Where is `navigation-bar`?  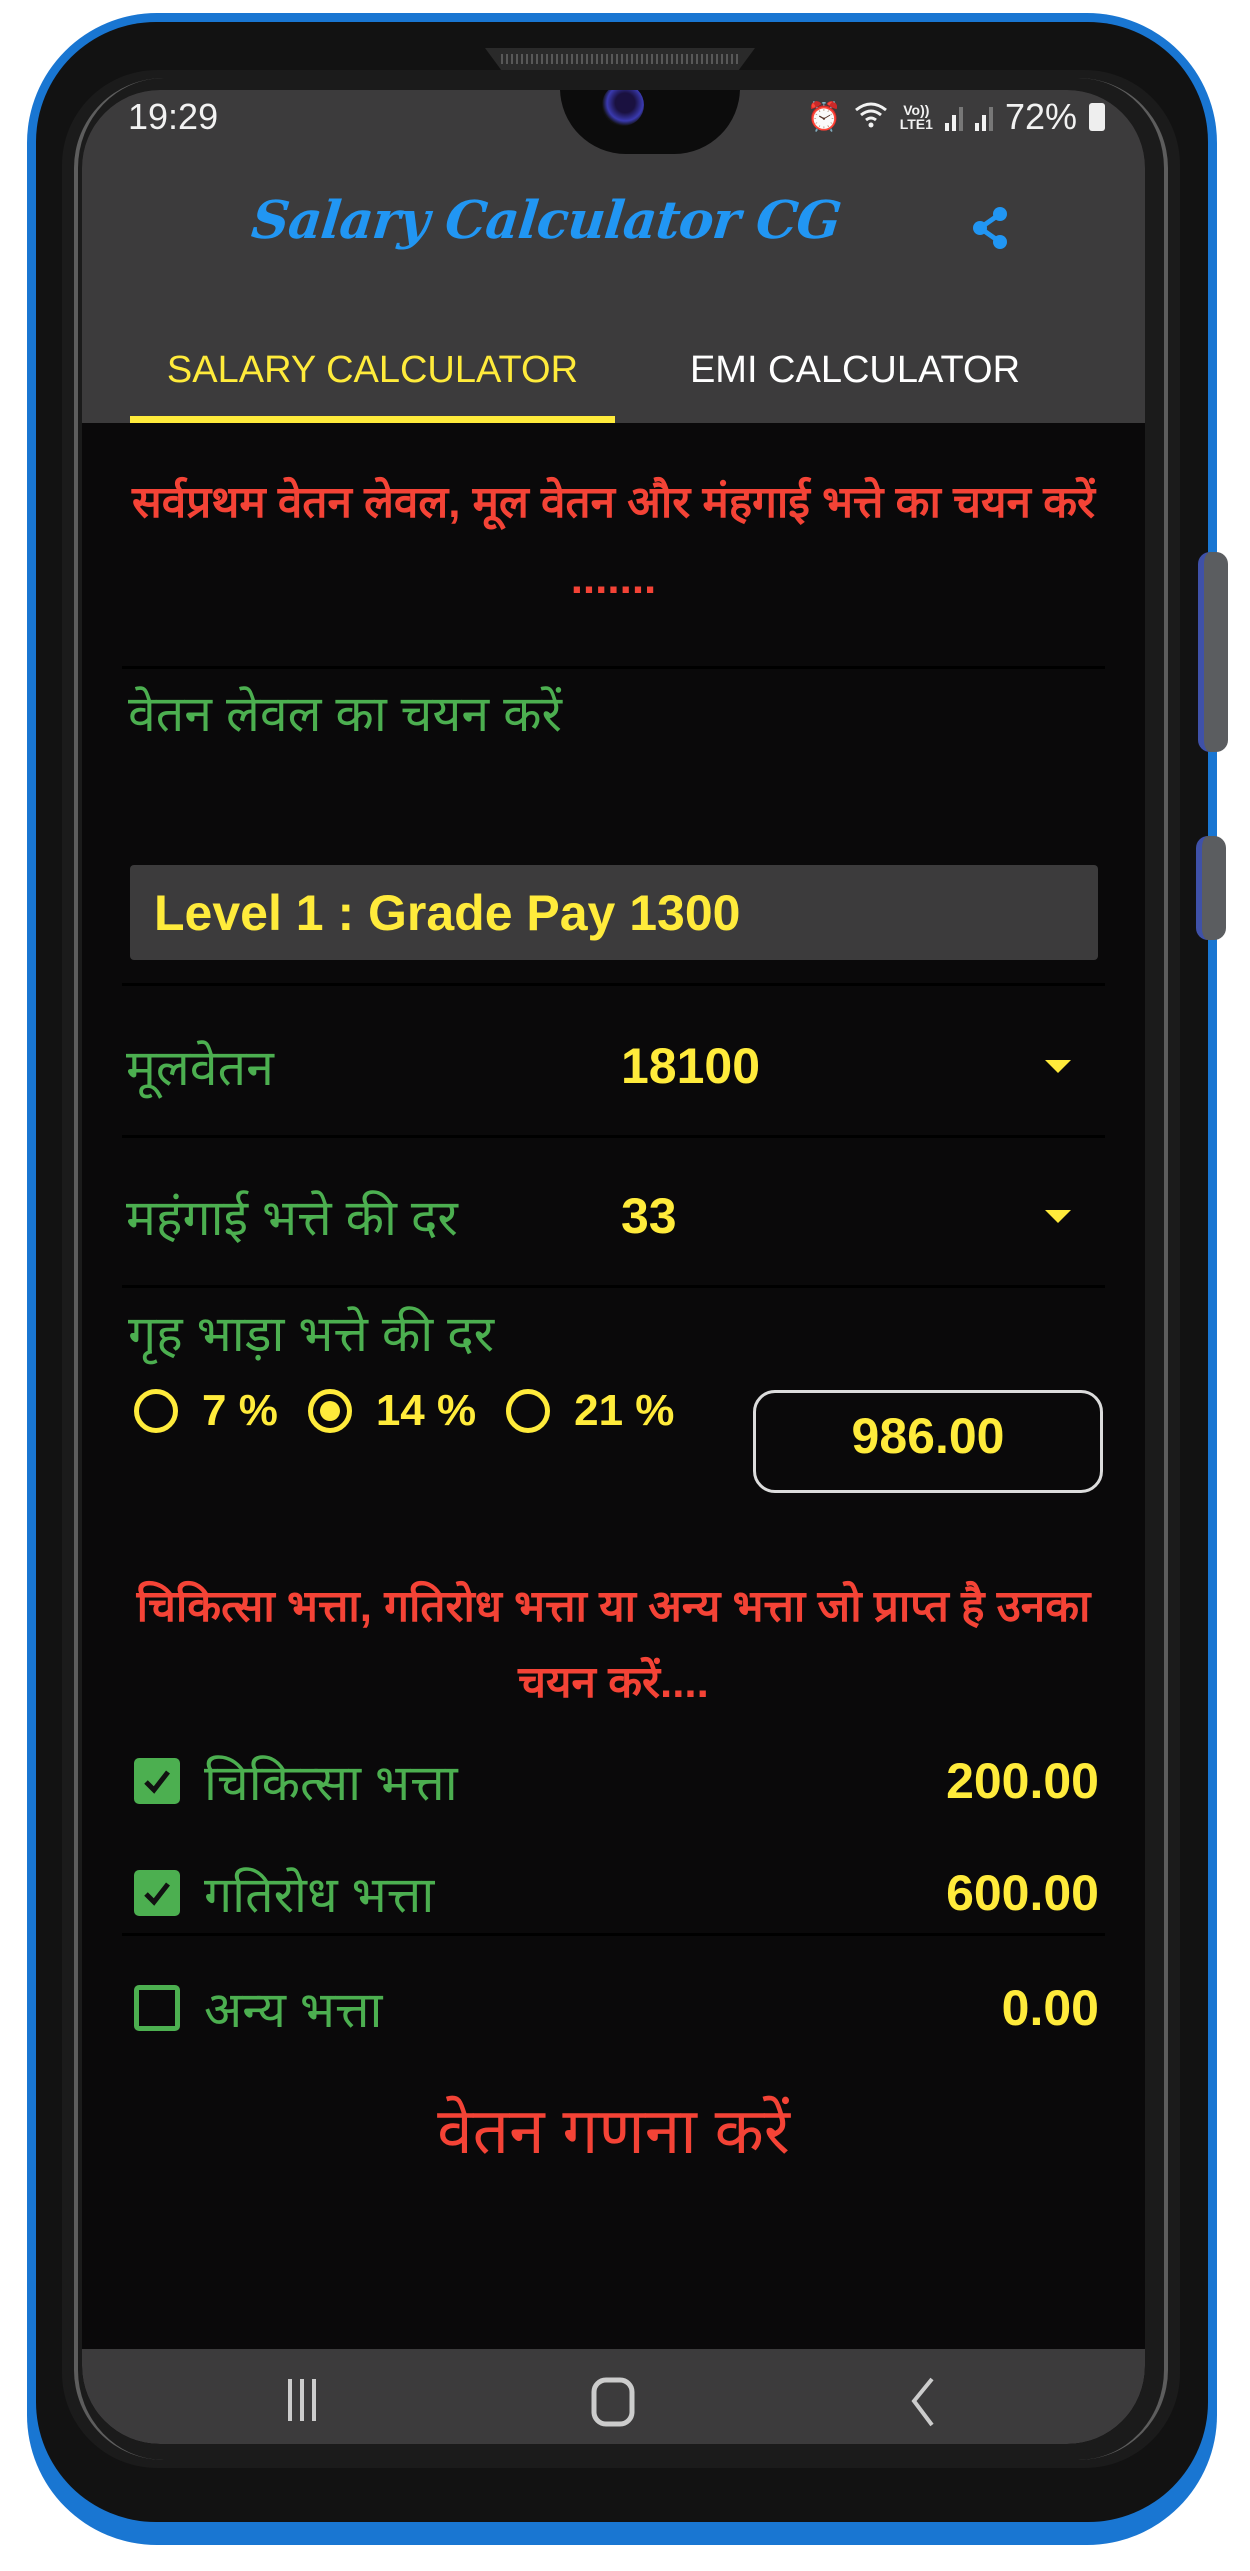 navigation-bar is located at coordinates (613, 2396).